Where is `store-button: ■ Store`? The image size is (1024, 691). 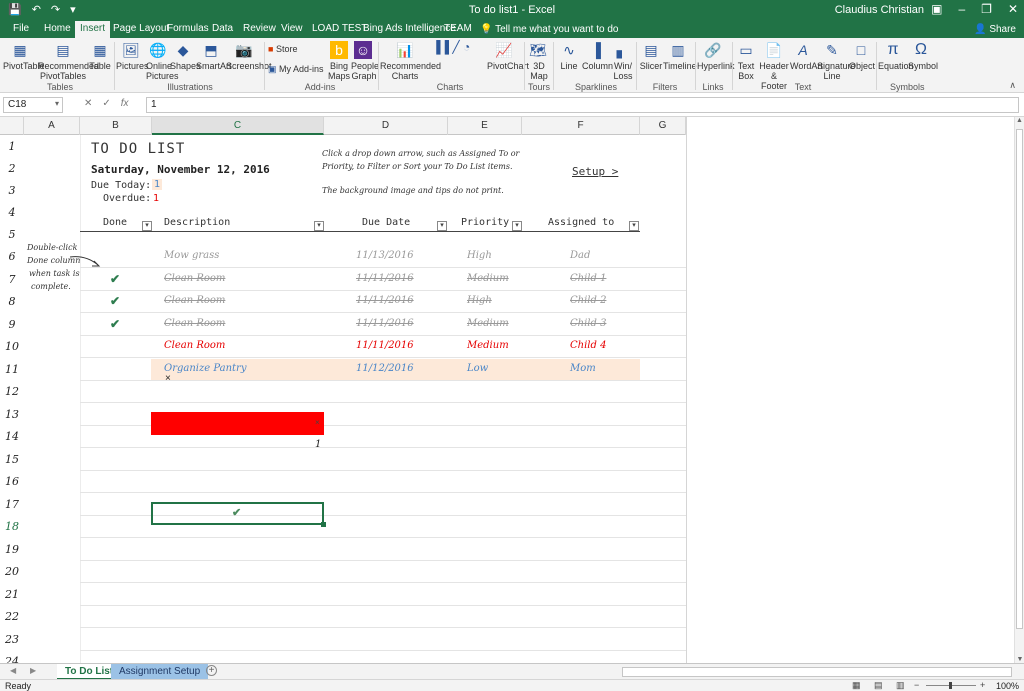
store-button: ■ Store is located at coordinates (283, 49).